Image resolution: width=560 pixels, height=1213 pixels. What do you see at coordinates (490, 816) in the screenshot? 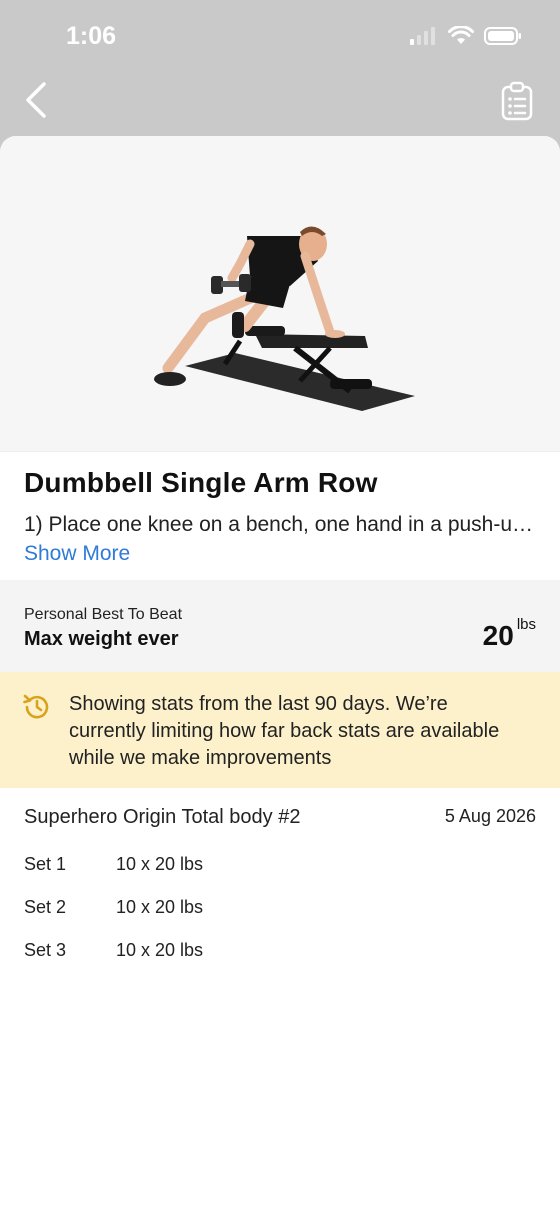
I see `session-date: 5 Aug 2026` at bounding box center [490, 816].